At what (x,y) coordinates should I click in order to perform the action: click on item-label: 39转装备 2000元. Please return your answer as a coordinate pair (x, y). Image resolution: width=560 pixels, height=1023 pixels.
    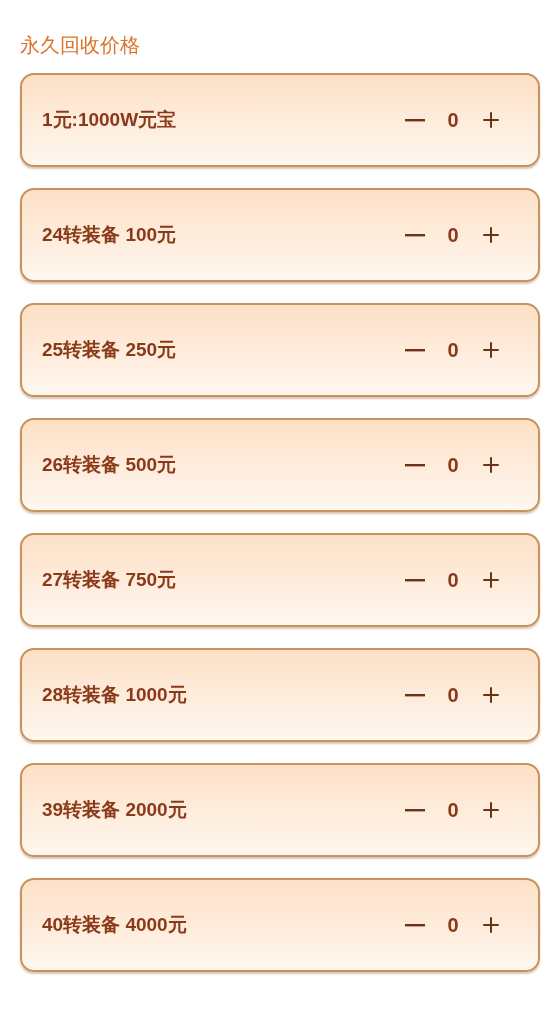
    Looking at the image, I should click on (115, 809).